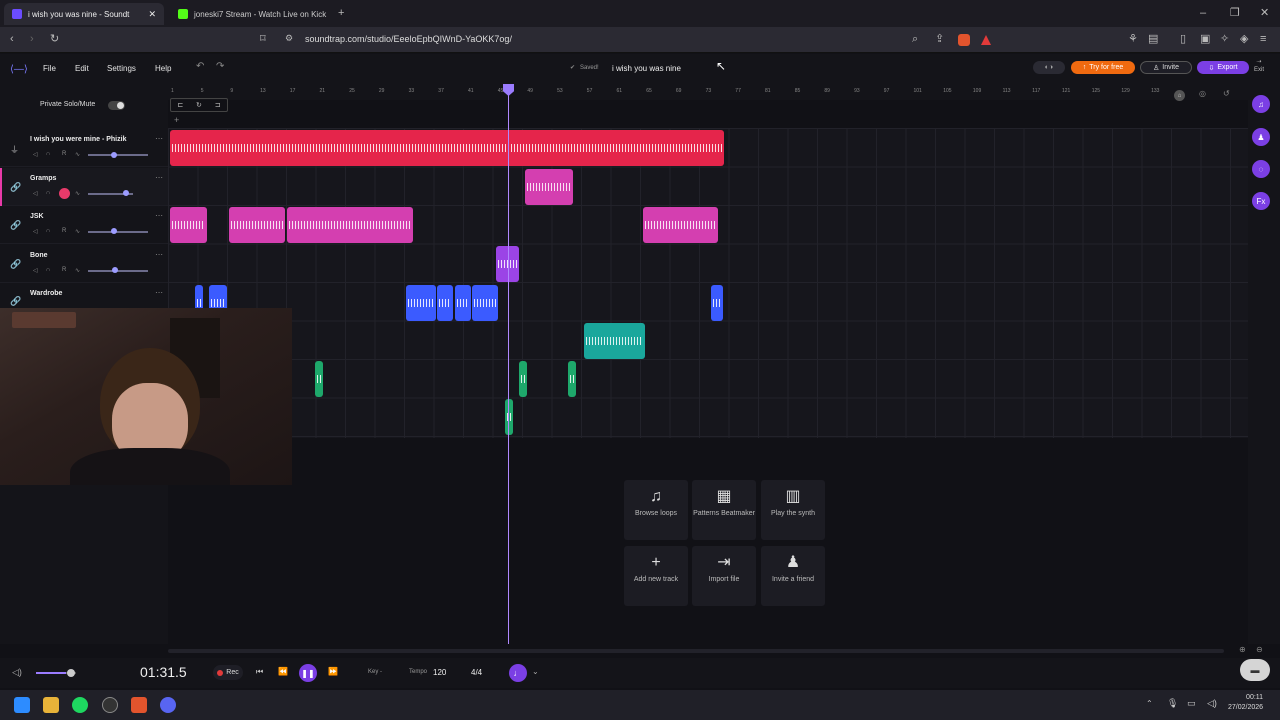  I want to click on metronome-icon: ♩, so click(518, 673).